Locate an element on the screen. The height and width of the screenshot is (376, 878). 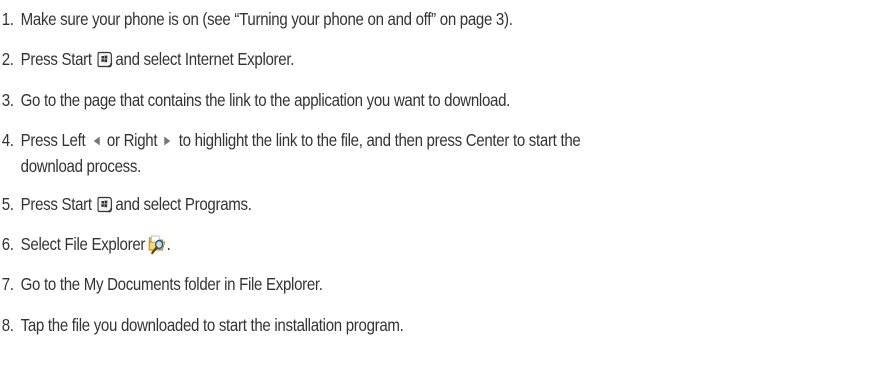
step-number: 3. is located at coordinates (7, 100).